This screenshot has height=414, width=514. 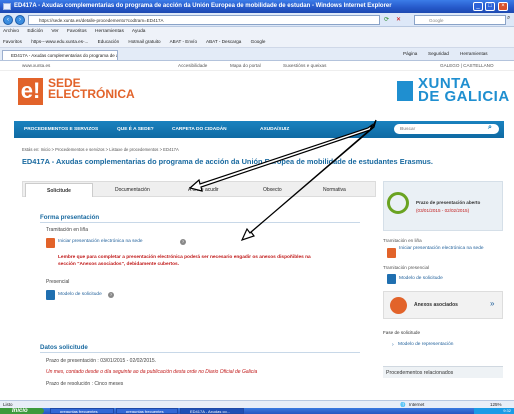 What do you see at coordinates (8, 404) in the screenshot?
I see `status-text: Listo` at bounding box center [8, 404].